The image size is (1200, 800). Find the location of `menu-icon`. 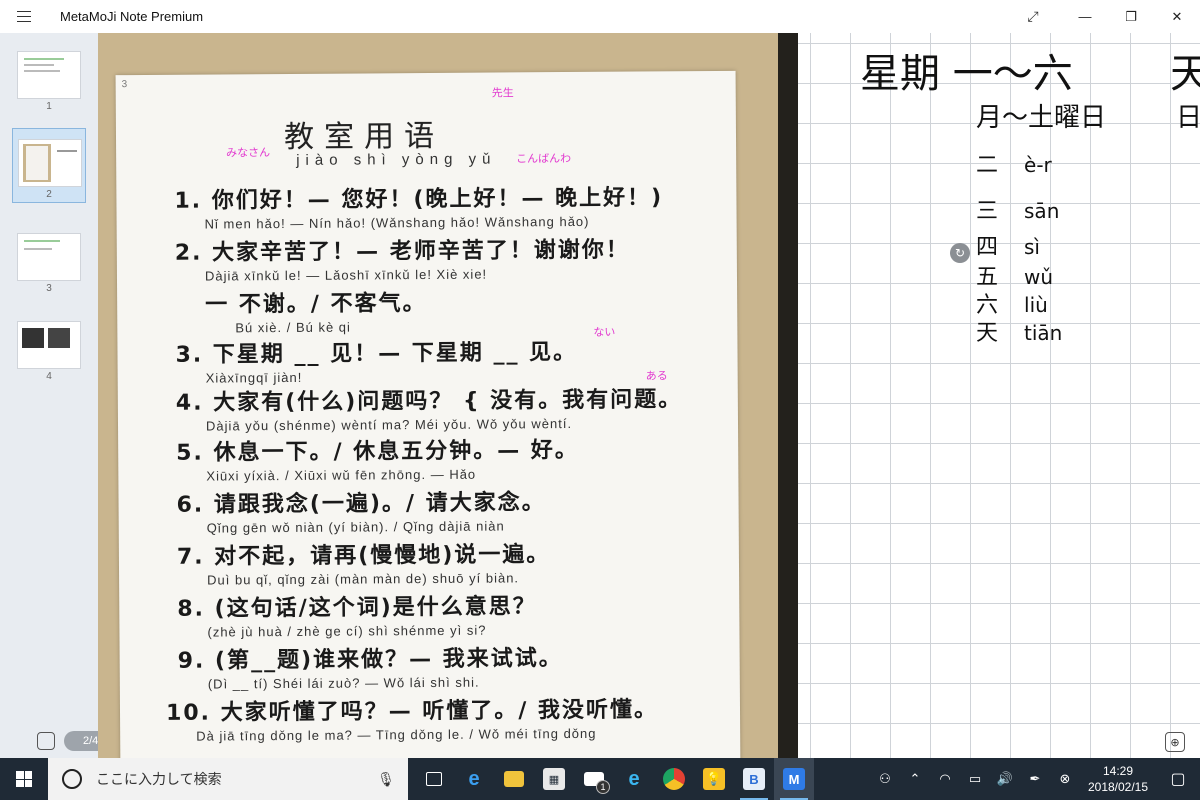

menu-icon is located at coordinates (24, 16).